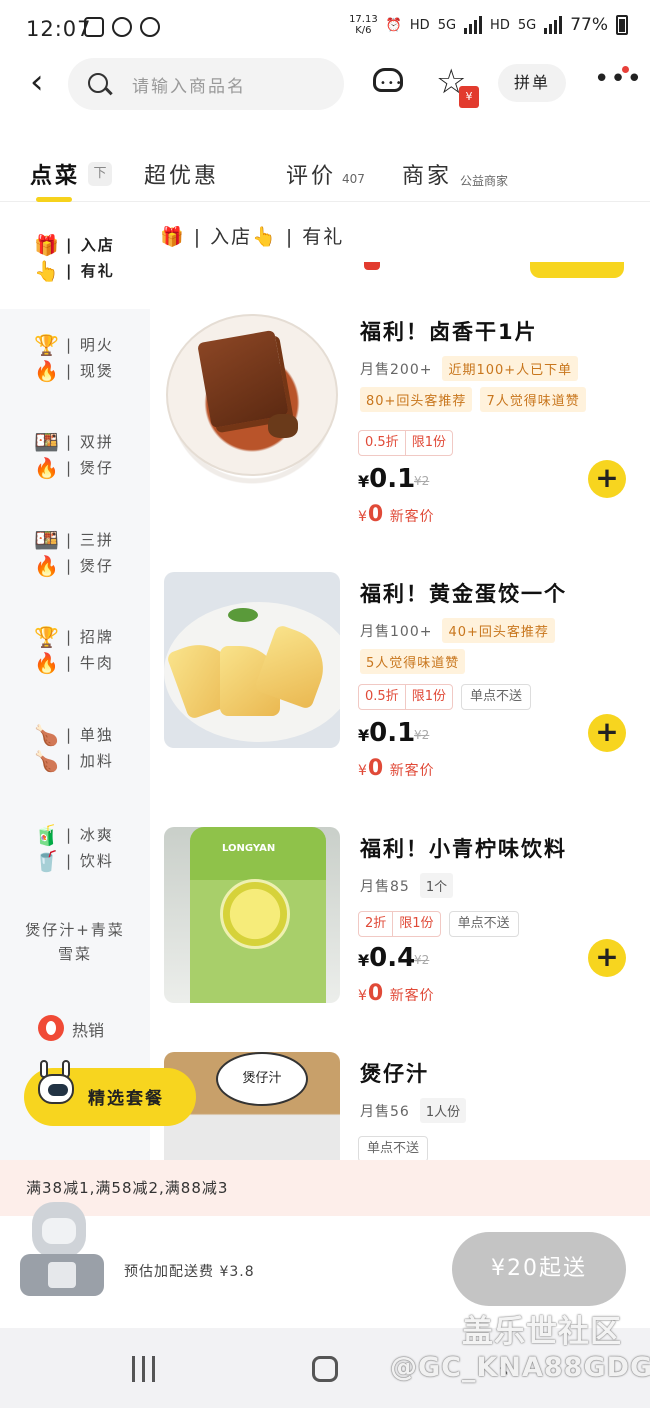 Image resolution: width=650 pixels, height=1408 pixels. What do you see at coordinates (88, 1029) in the screenshot?
I see `sidebar-item-hot: 热销` at bounding box center [88, 1029].